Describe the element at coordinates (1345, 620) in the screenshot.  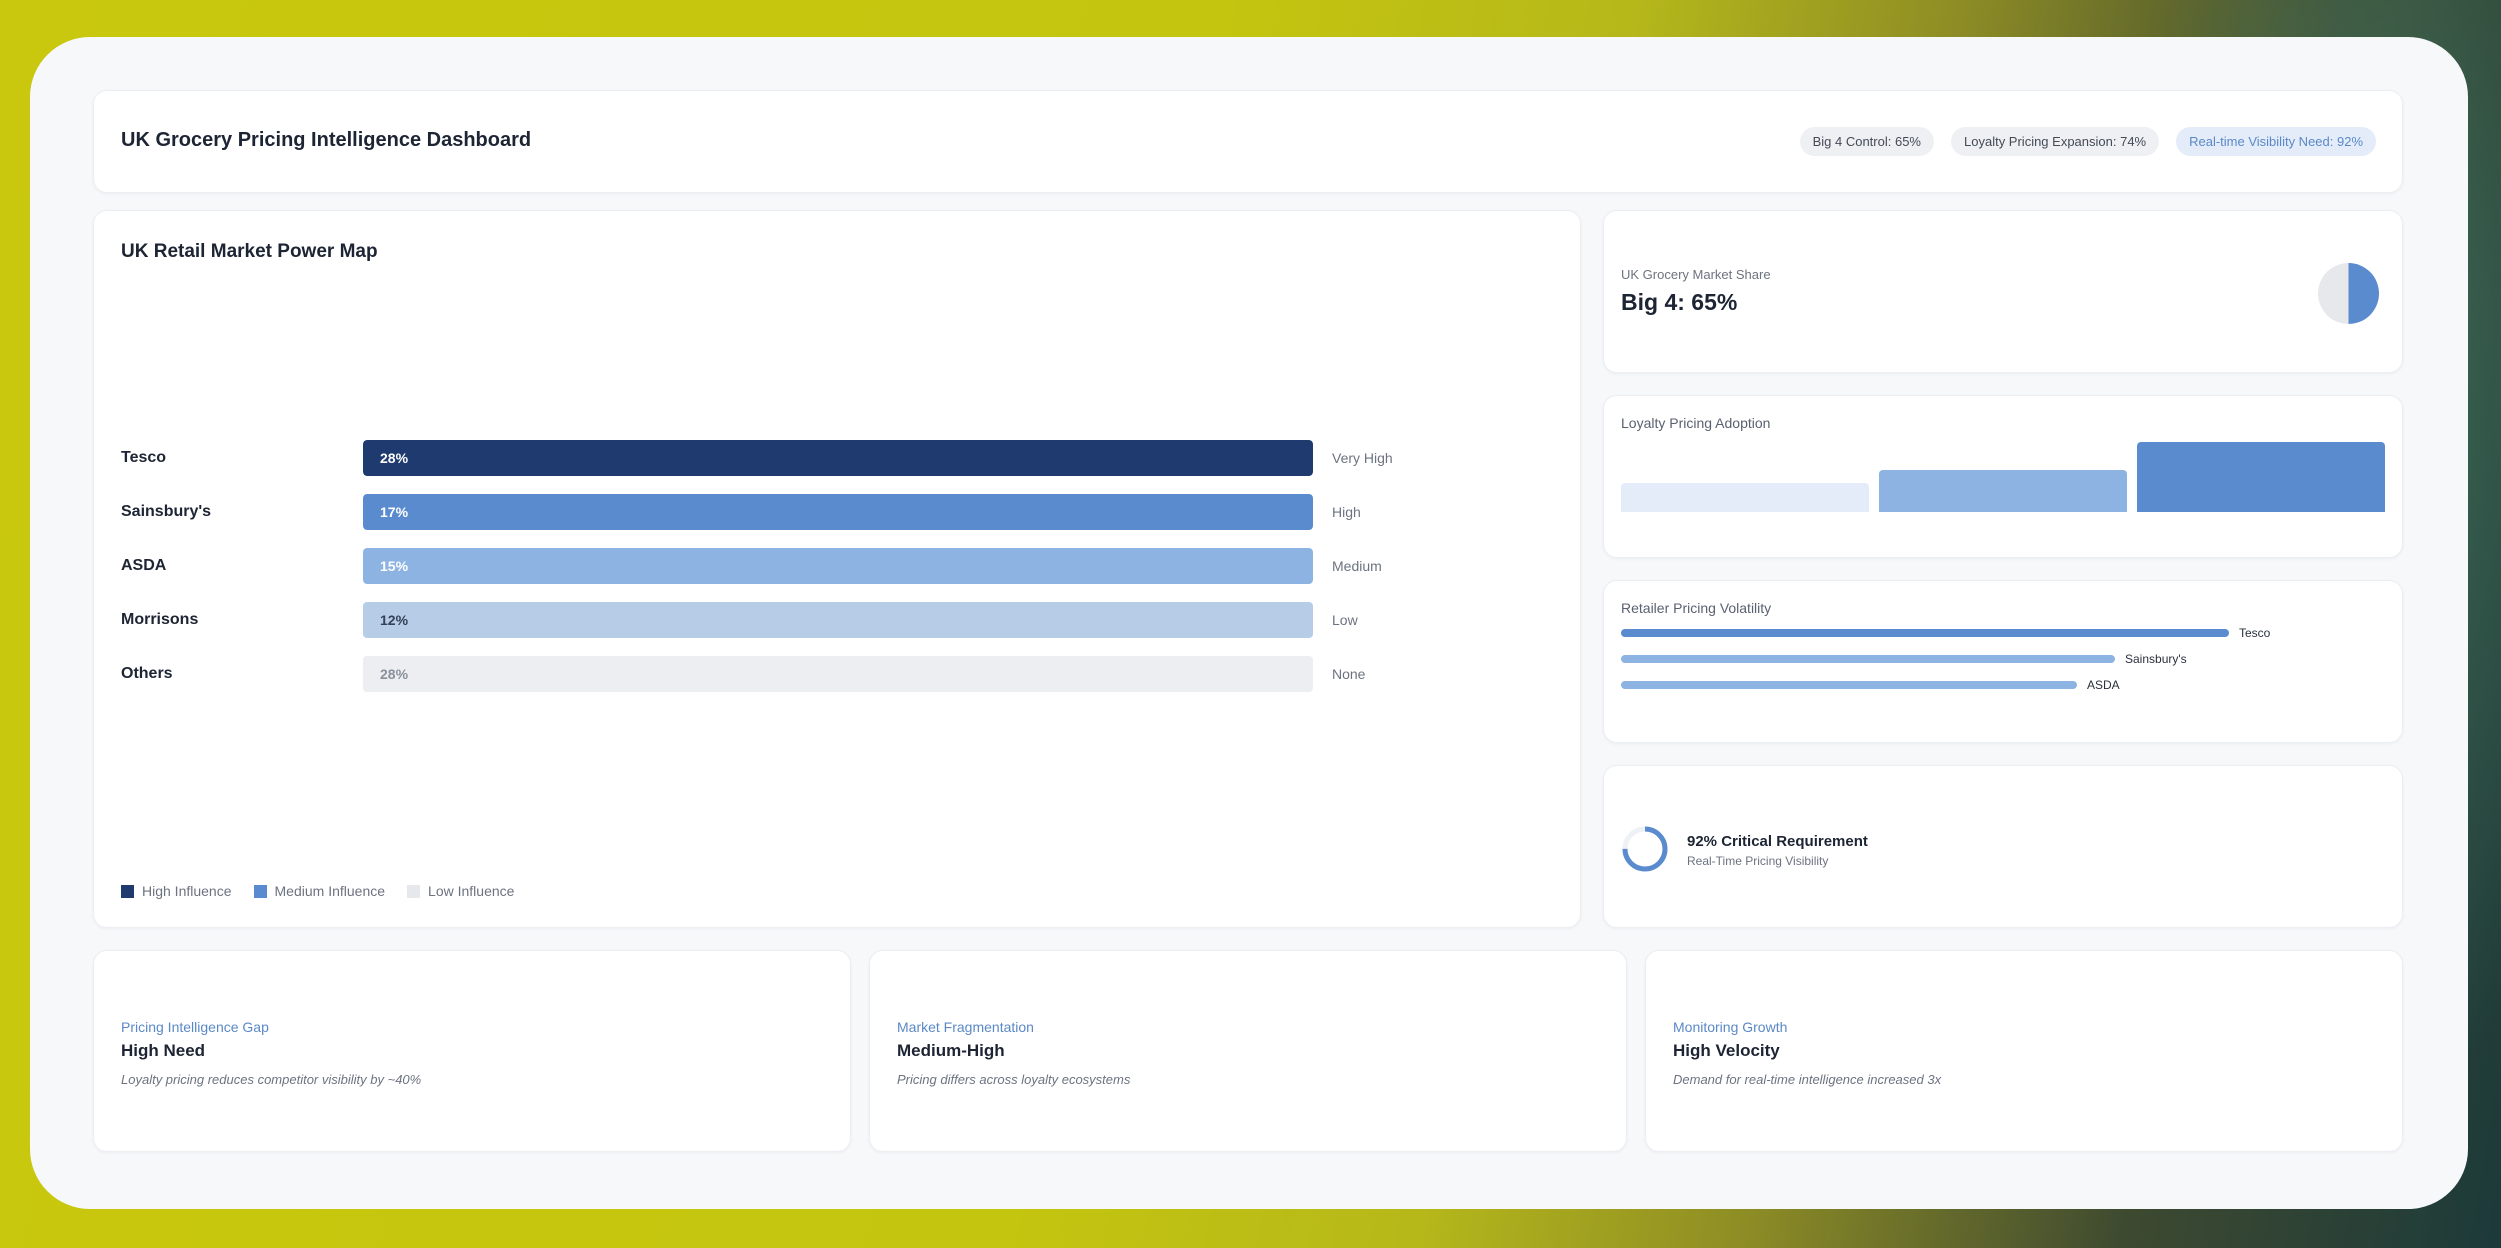
I see `influence-level: Low` at that location.